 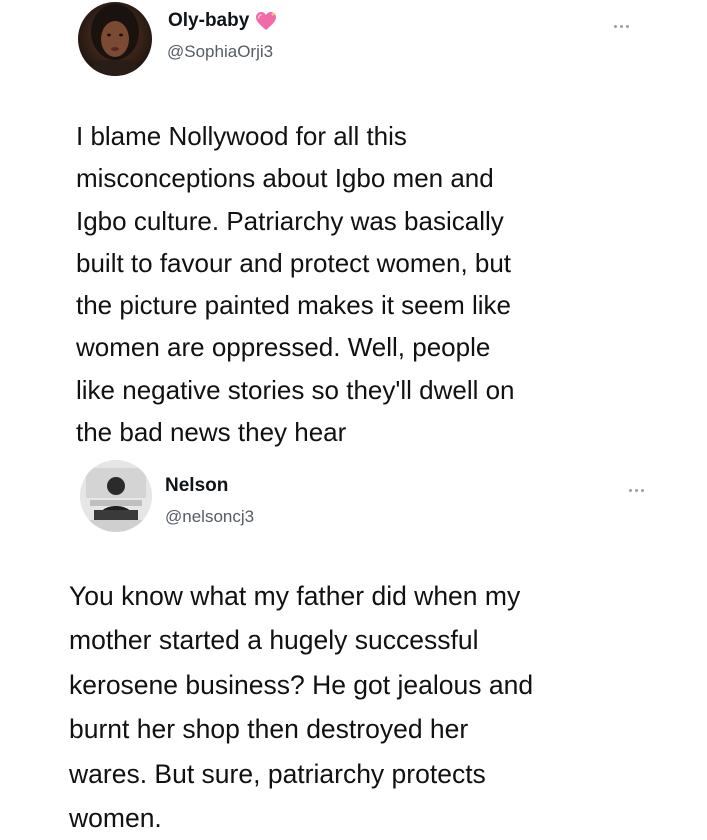 I want to click on display-name: Nelson, so click(x=196, y=486).